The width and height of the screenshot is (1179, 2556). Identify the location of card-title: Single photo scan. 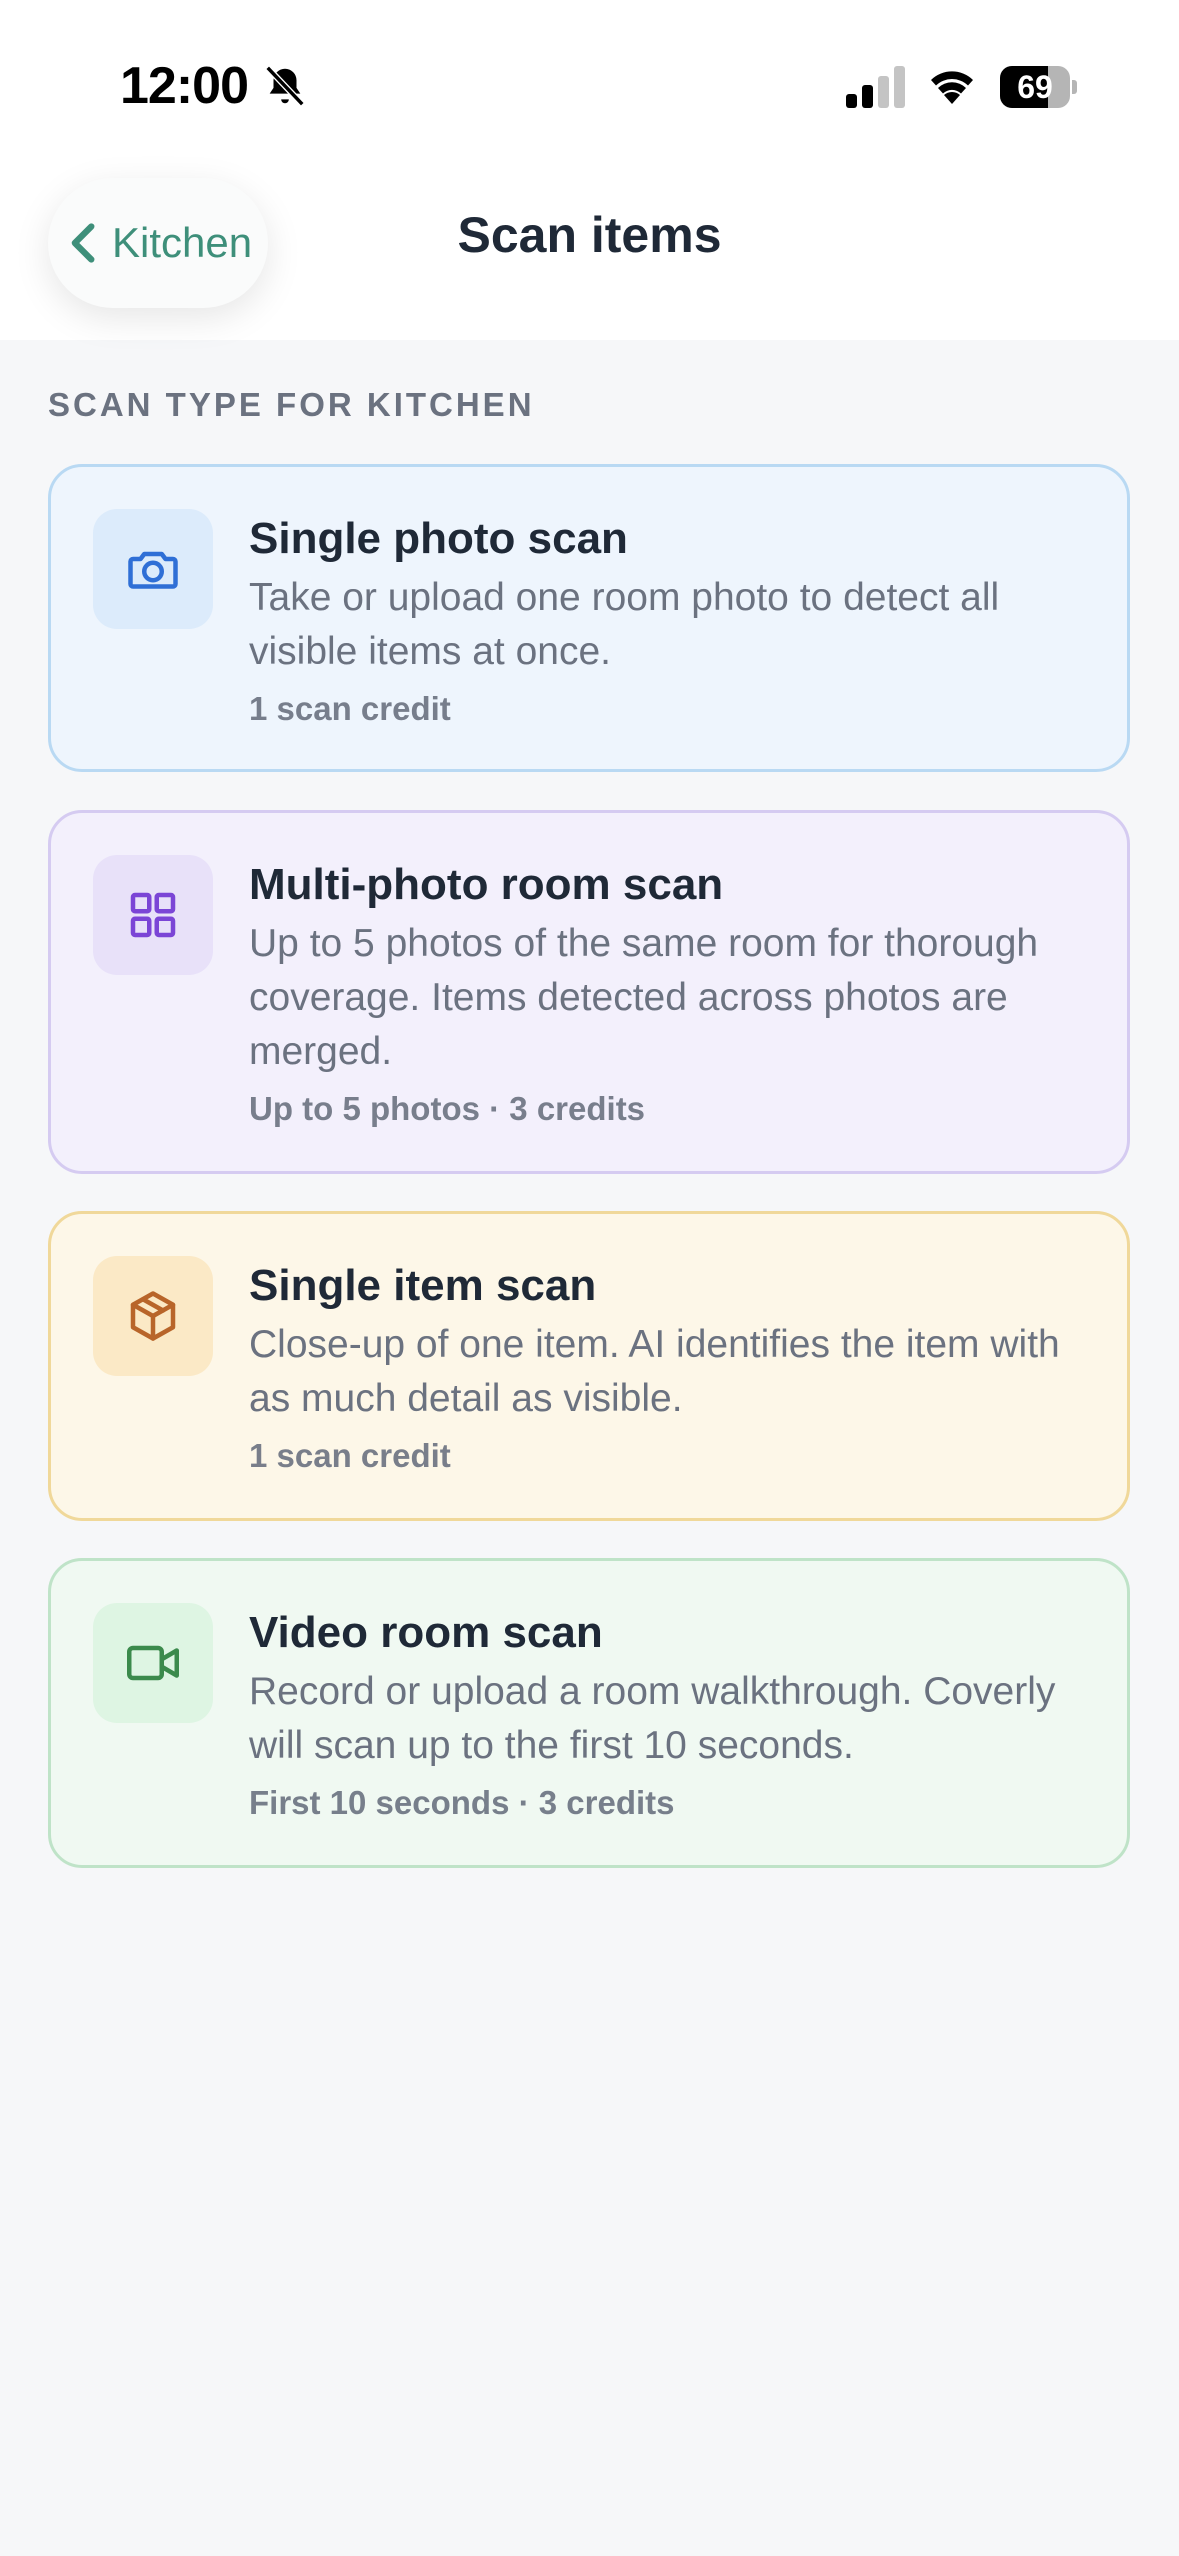
(438, 538).